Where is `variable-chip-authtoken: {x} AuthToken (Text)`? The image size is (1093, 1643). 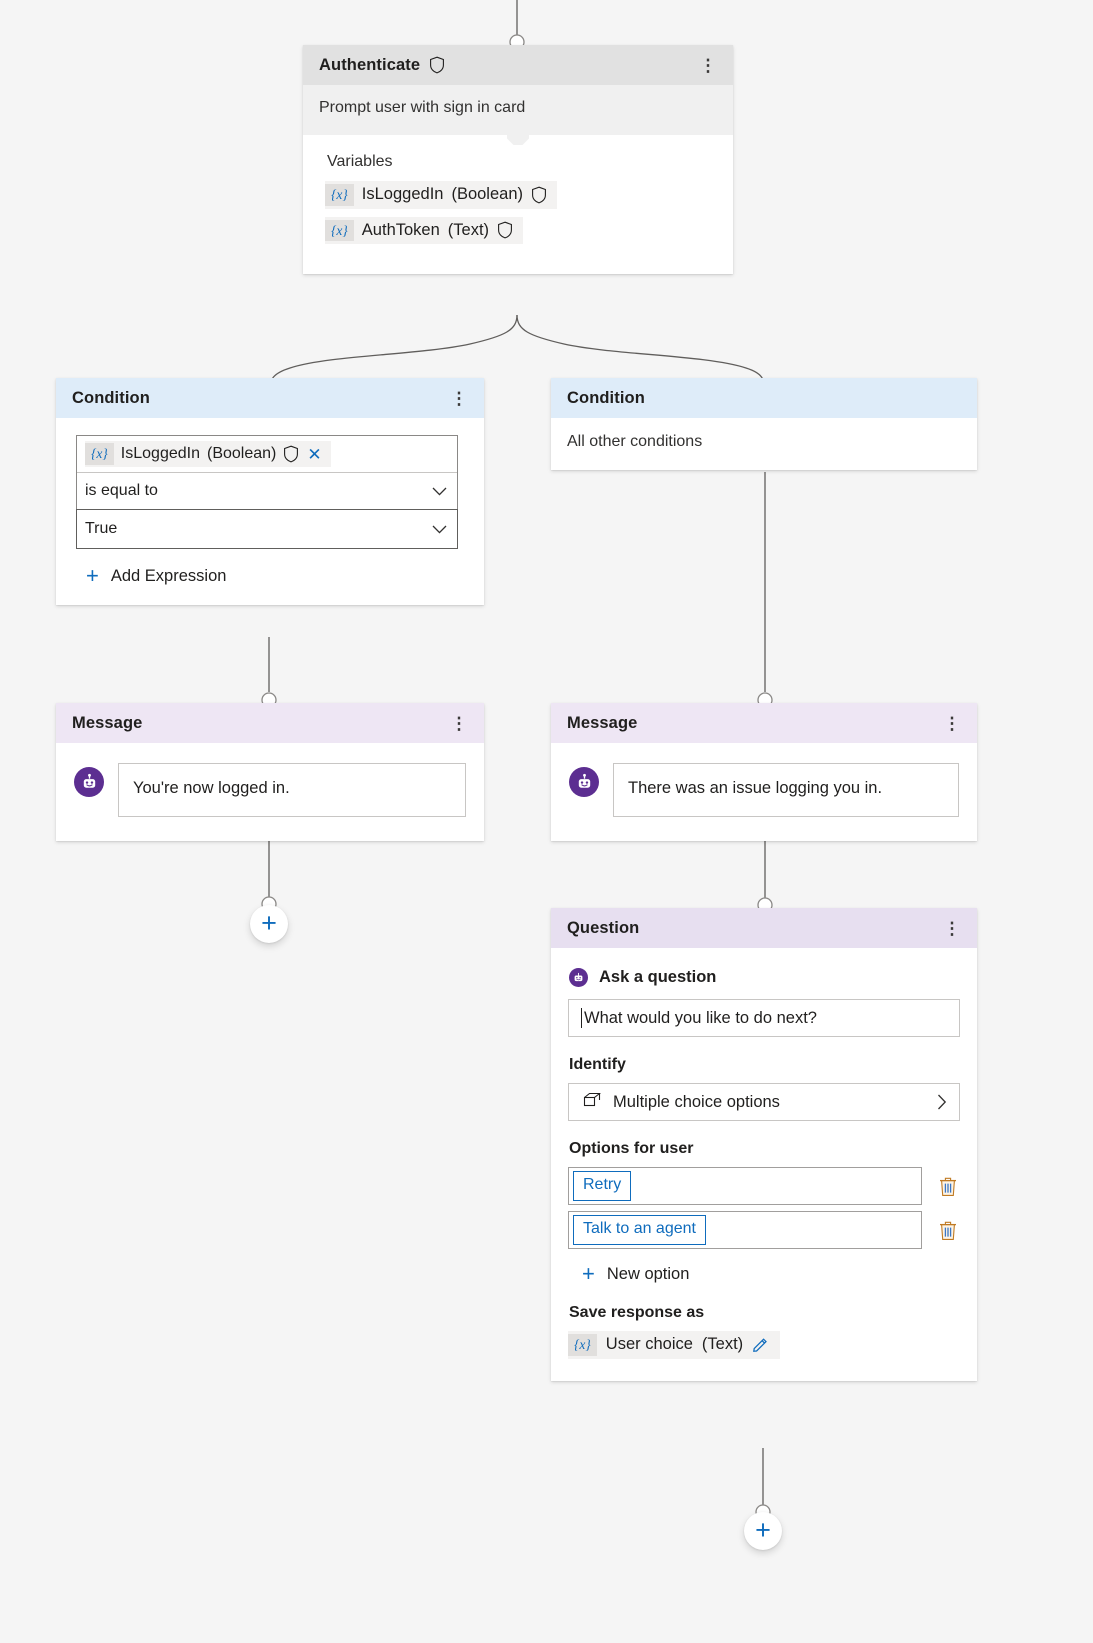 variable-chip-authtoken: {x} AuthToken (Text) is located at coordinates (424, 230).